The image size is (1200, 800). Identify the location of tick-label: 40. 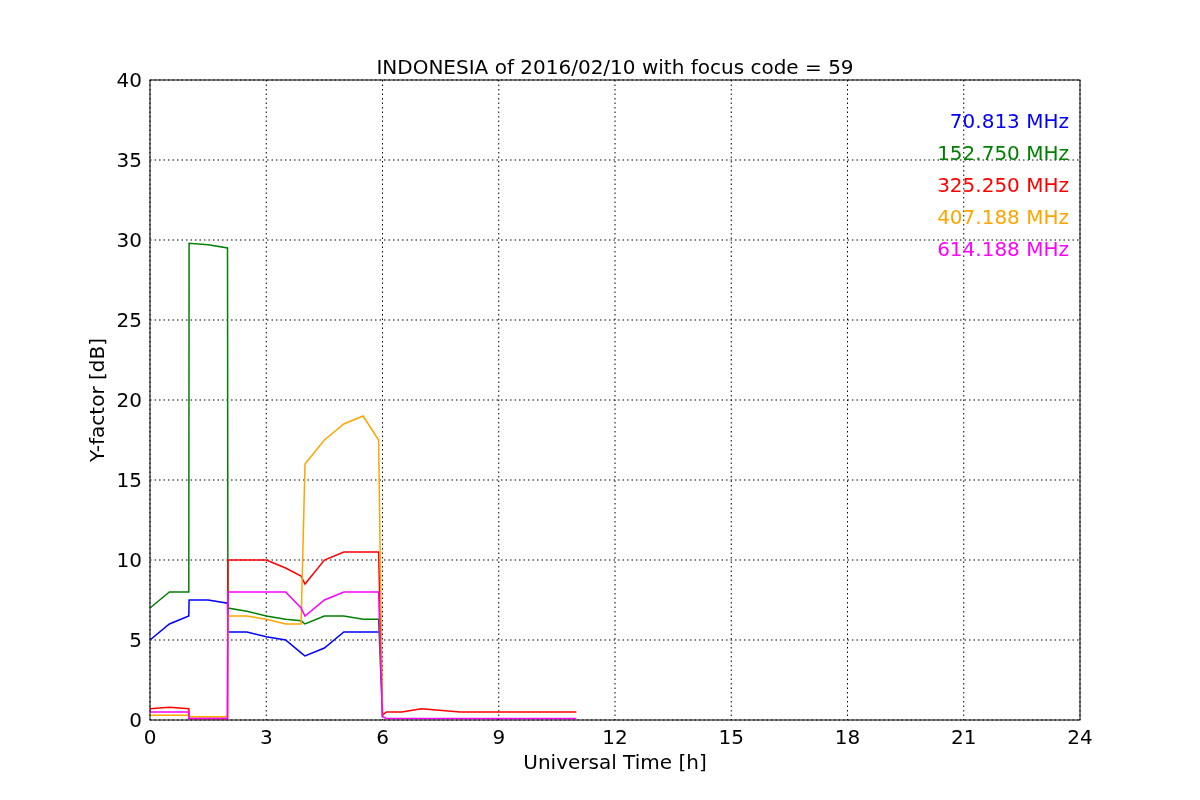
(129, 80).